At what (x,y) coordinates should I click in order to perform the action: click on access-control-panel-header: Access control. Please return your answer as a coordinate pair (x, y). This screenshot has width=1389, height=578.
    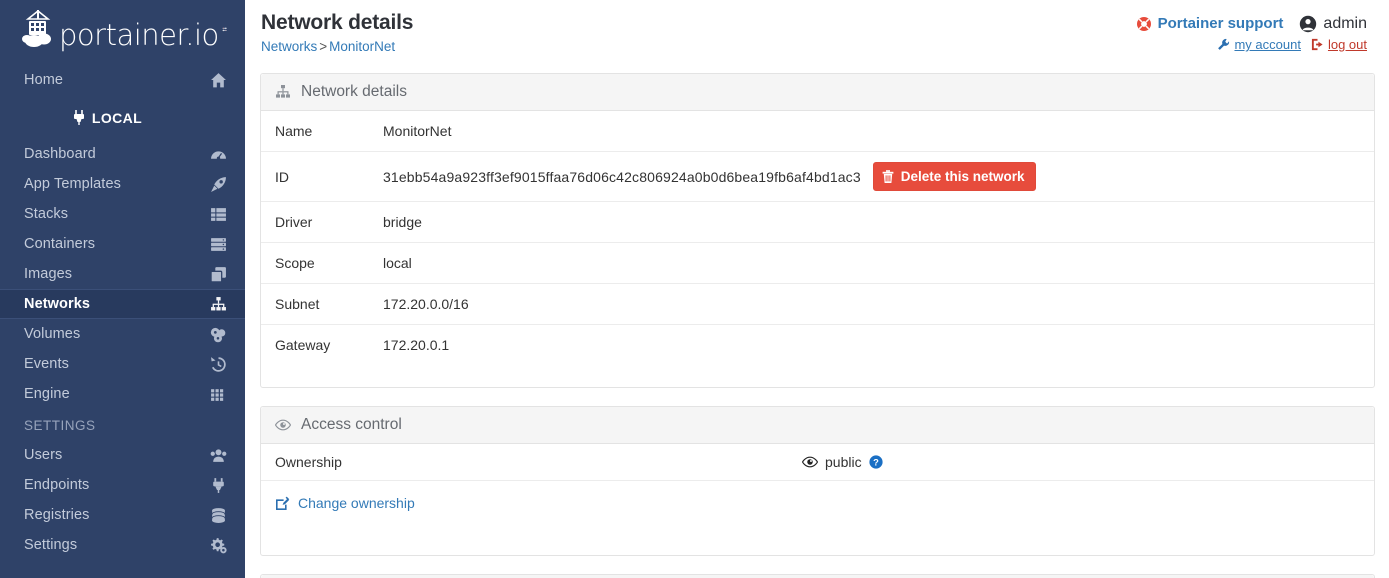
    Looking at the image, I should click on (817, 425).